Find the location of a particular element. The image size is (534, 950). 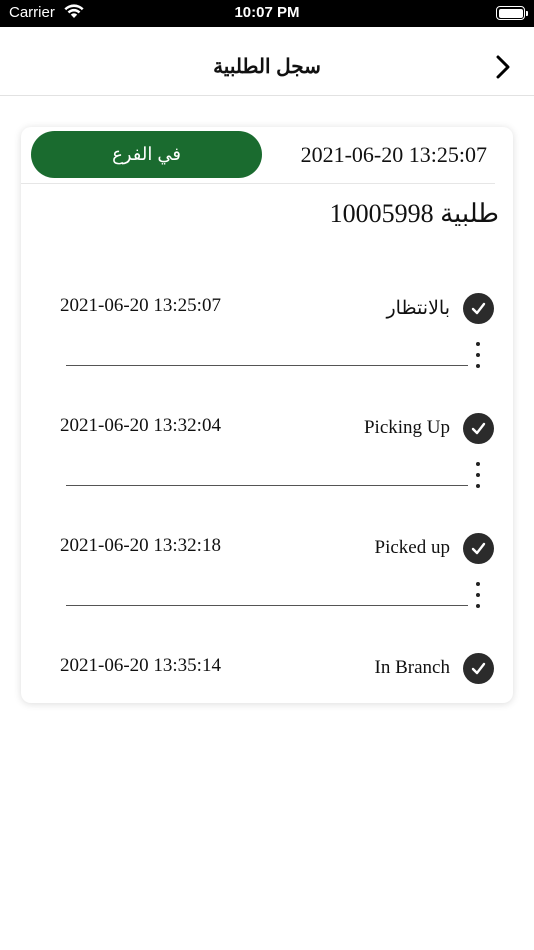

order-number: طلبية 10005998 is located at coordinates (414, 213).